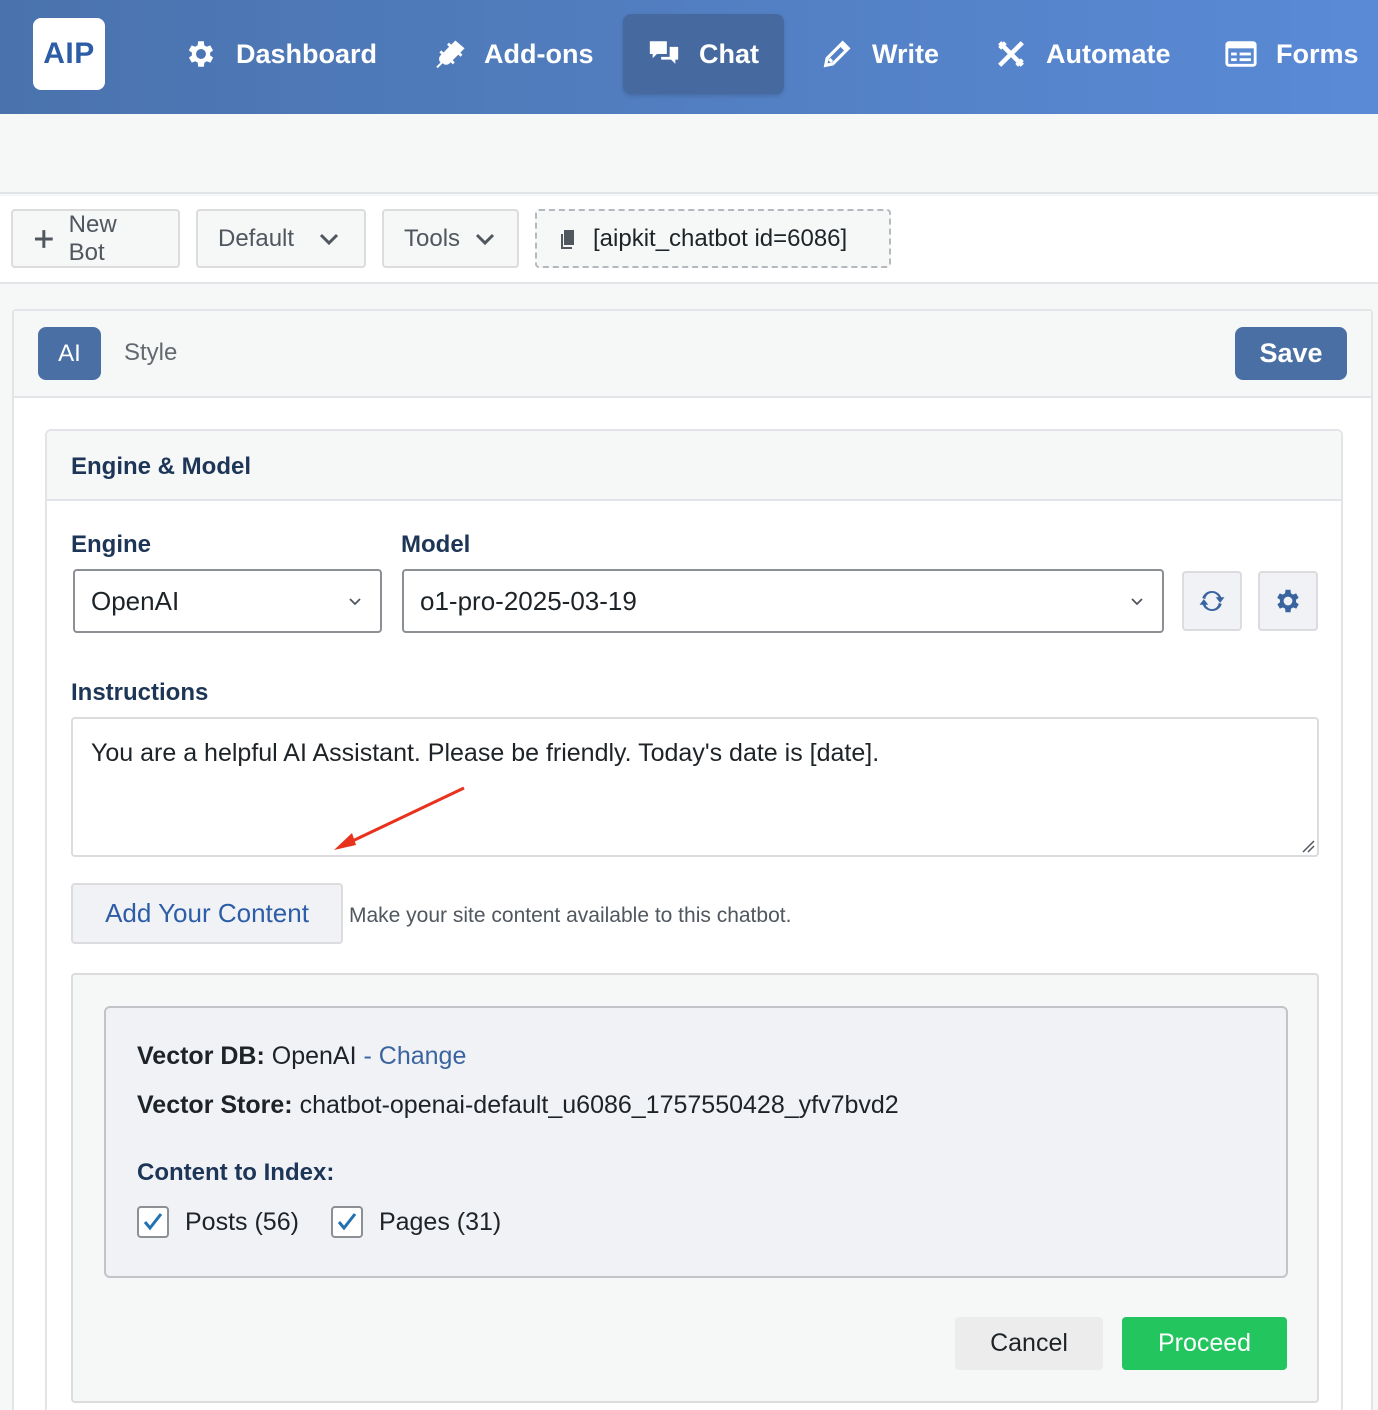 The image size is (1378, 1410). What do you see at coordinates (1241, 54) in the screenshot?
I see `form-icon` at bounding box center [1241, 54].